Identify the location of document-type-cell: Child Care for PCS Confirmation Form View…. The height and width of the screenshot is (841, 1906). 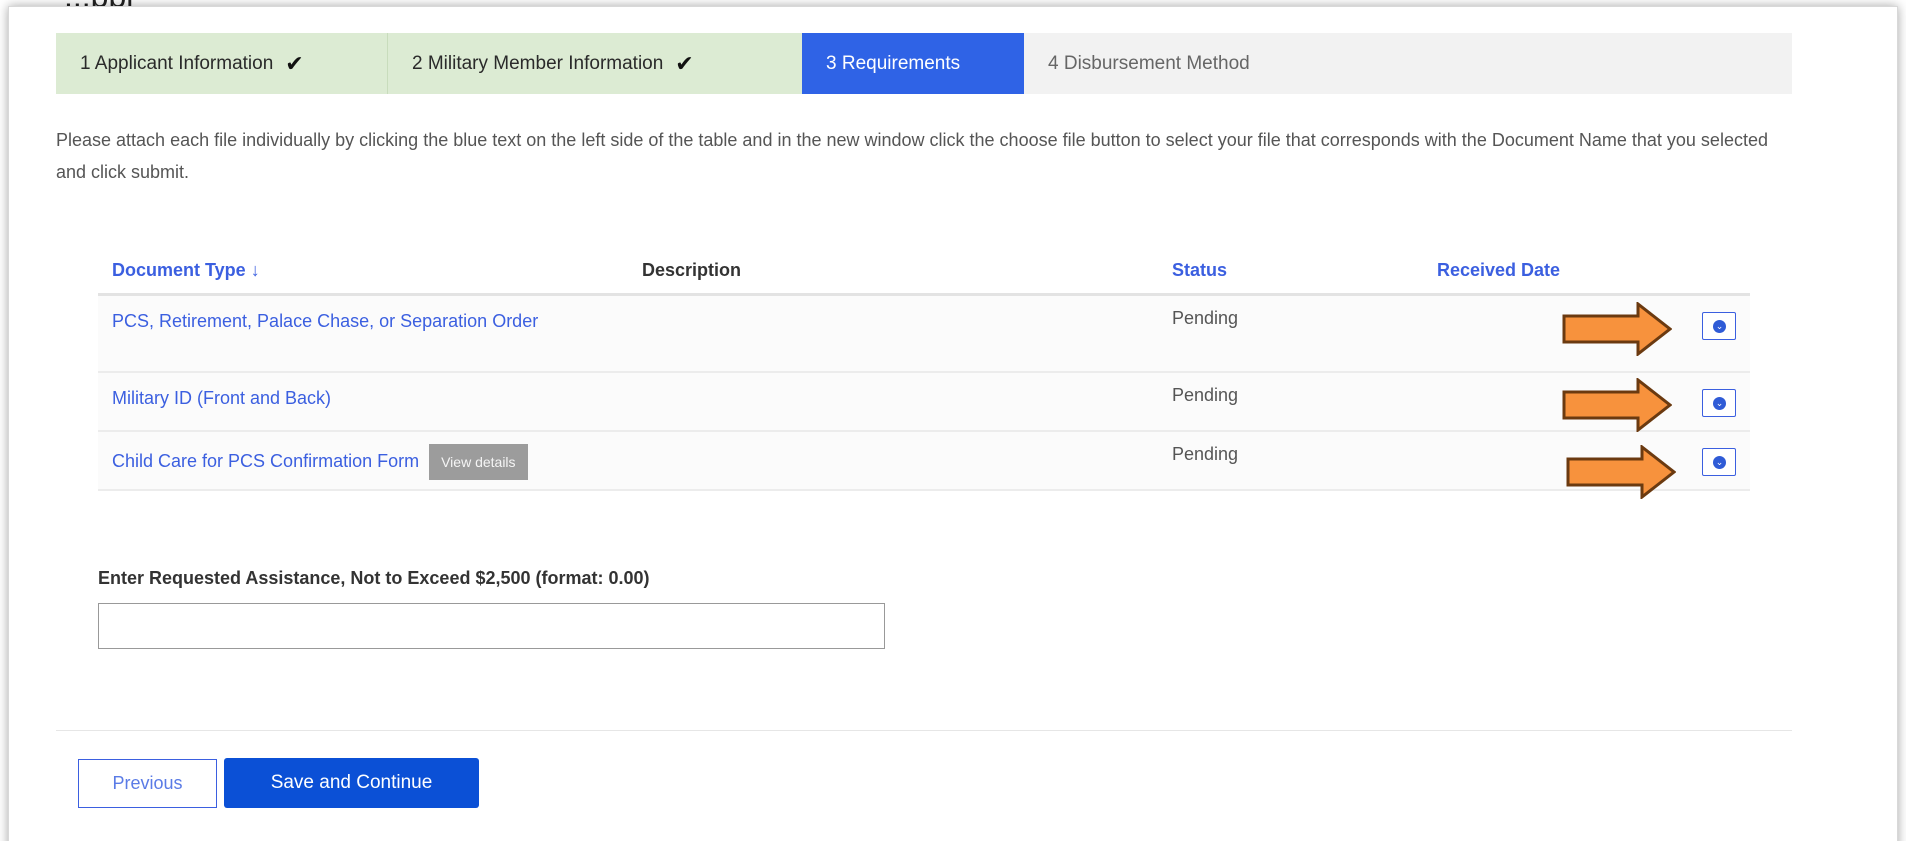
(363, 461).